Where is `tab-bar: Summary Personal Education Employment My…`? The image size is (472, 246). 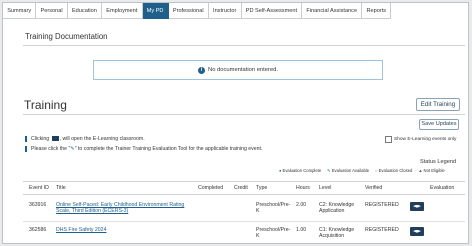
tab-bar: Summary Personal Education Employment My… is located at coordinates (197, 11).